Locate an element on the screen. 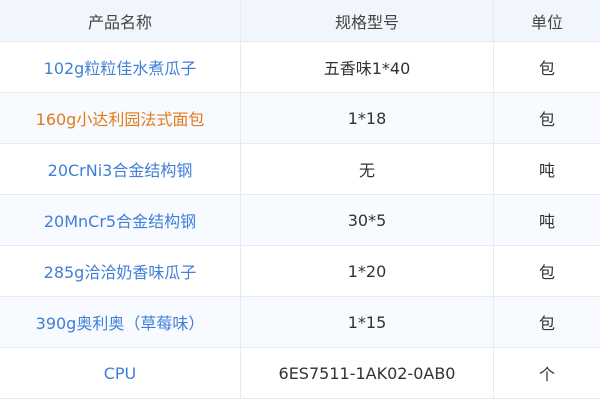  product-name-cell: CPU is located at coordinates (120, 373).